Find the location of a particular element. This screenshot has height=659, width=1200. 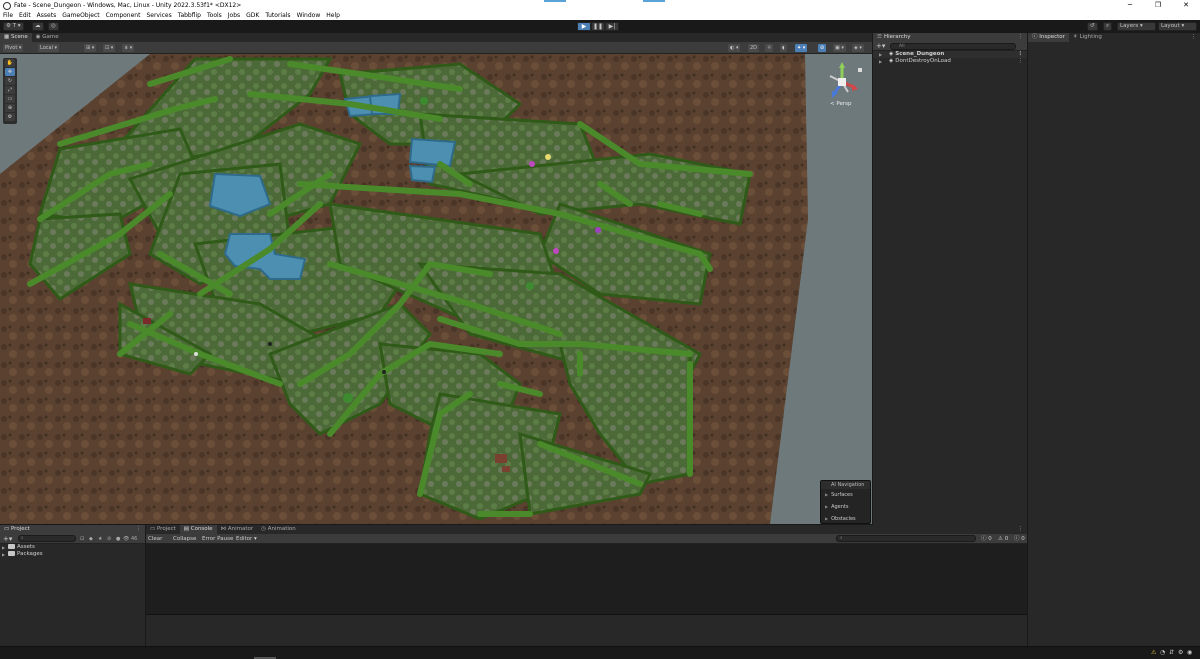

transform-tool-icon: ⊕ is located at coordinates (10, 108).